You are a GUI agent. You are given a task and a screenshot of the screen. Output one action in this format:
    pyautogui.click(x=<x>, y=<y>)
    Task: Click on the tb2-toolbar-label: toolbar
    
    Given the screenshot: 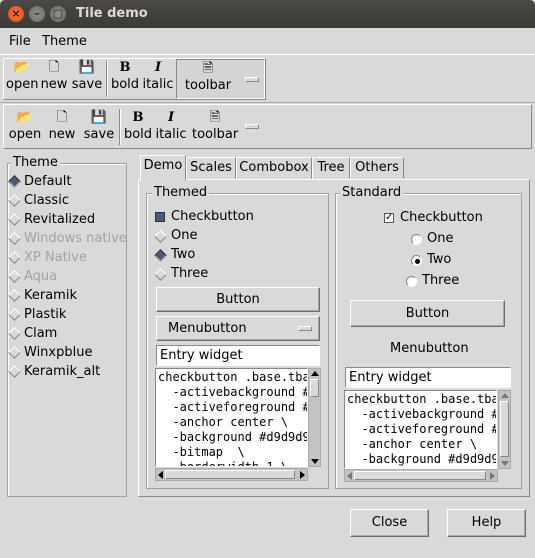 What is the action you would take?
    pyautogui.click(x=215, y=134)
    